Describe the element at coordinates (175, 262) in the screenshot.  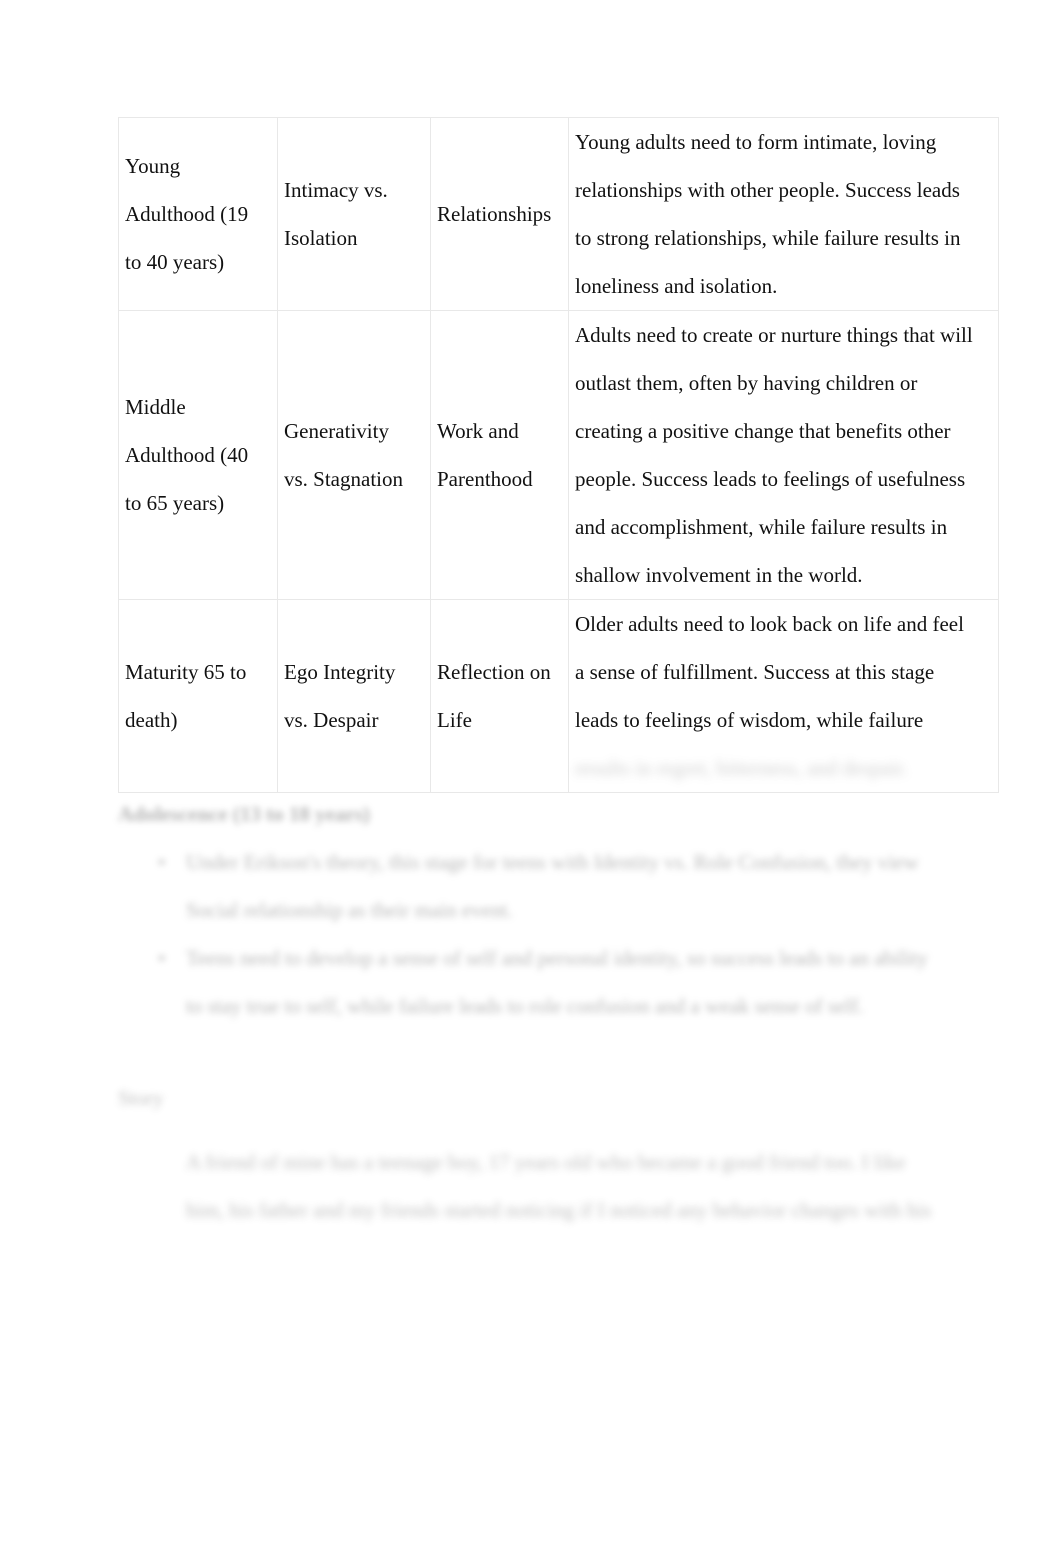
I see `stage-line: to 40 years)` at that location.